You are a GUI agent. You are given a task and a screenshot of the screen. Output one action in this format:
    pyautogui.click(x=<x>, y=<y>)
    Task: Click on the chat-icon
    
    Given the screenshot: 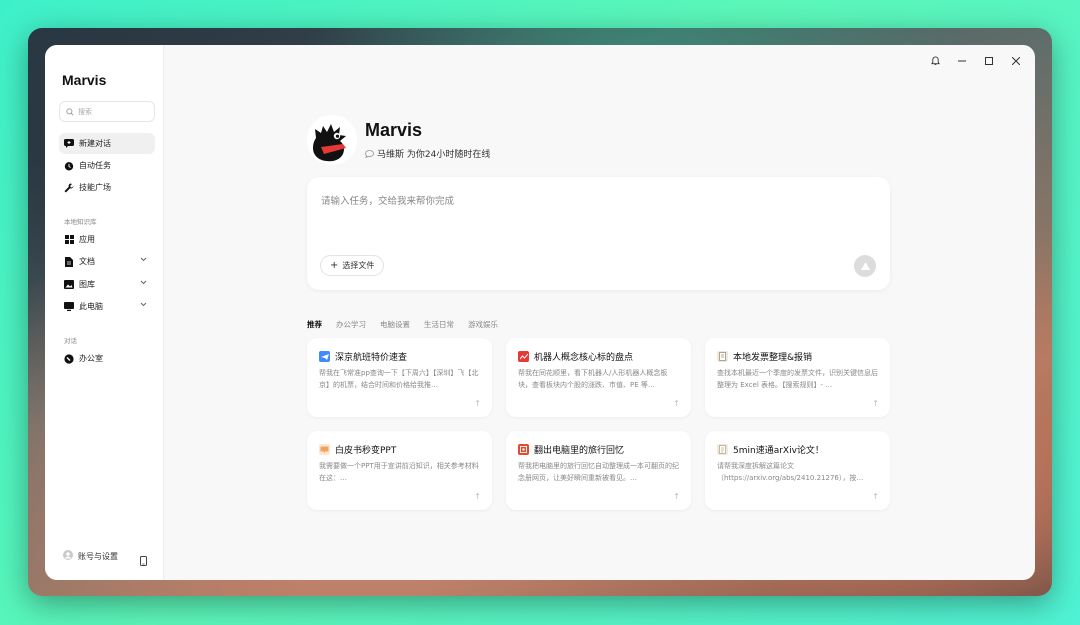 What is the action you would take?
    pyautogui.click(x=69, y=144)
    